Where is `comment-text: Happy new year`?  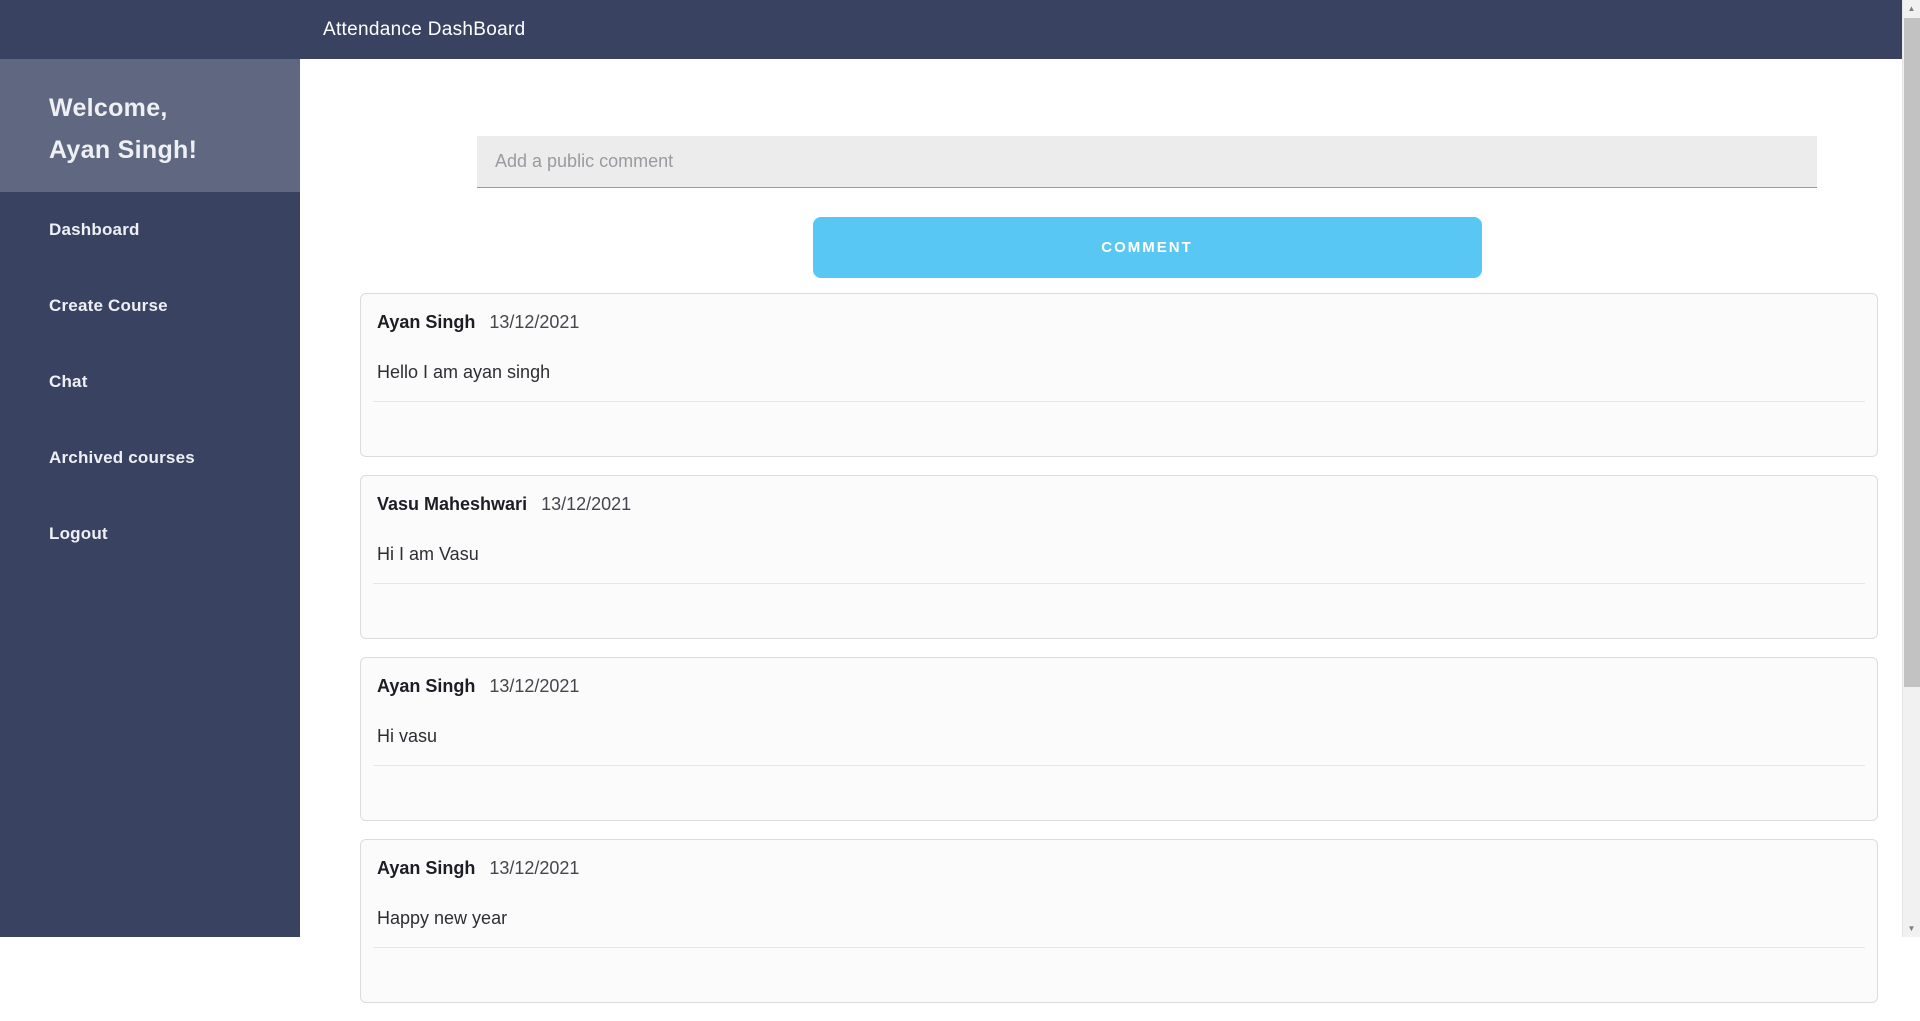
comment-text: Happy new year is located at coordinates (442, 918).